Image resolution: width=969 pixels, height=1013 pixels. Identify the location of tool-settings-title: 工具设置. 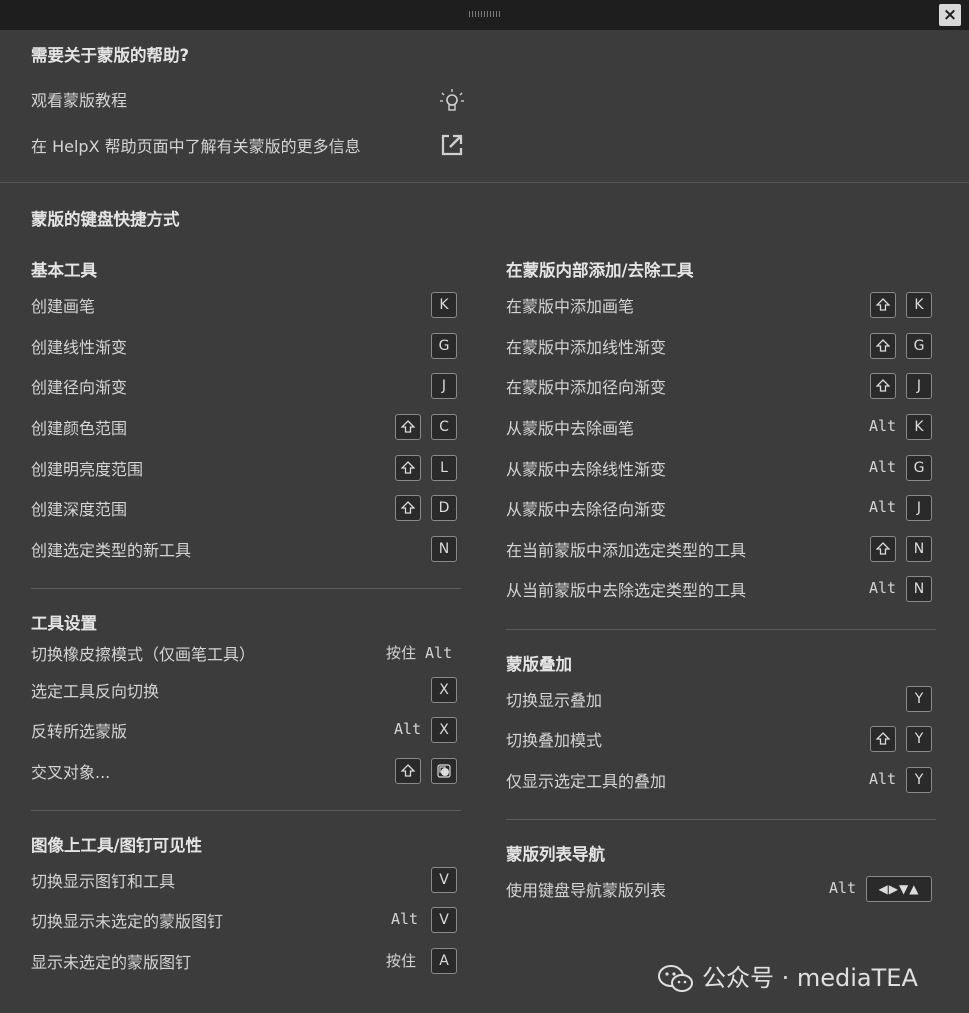
(64, 623).